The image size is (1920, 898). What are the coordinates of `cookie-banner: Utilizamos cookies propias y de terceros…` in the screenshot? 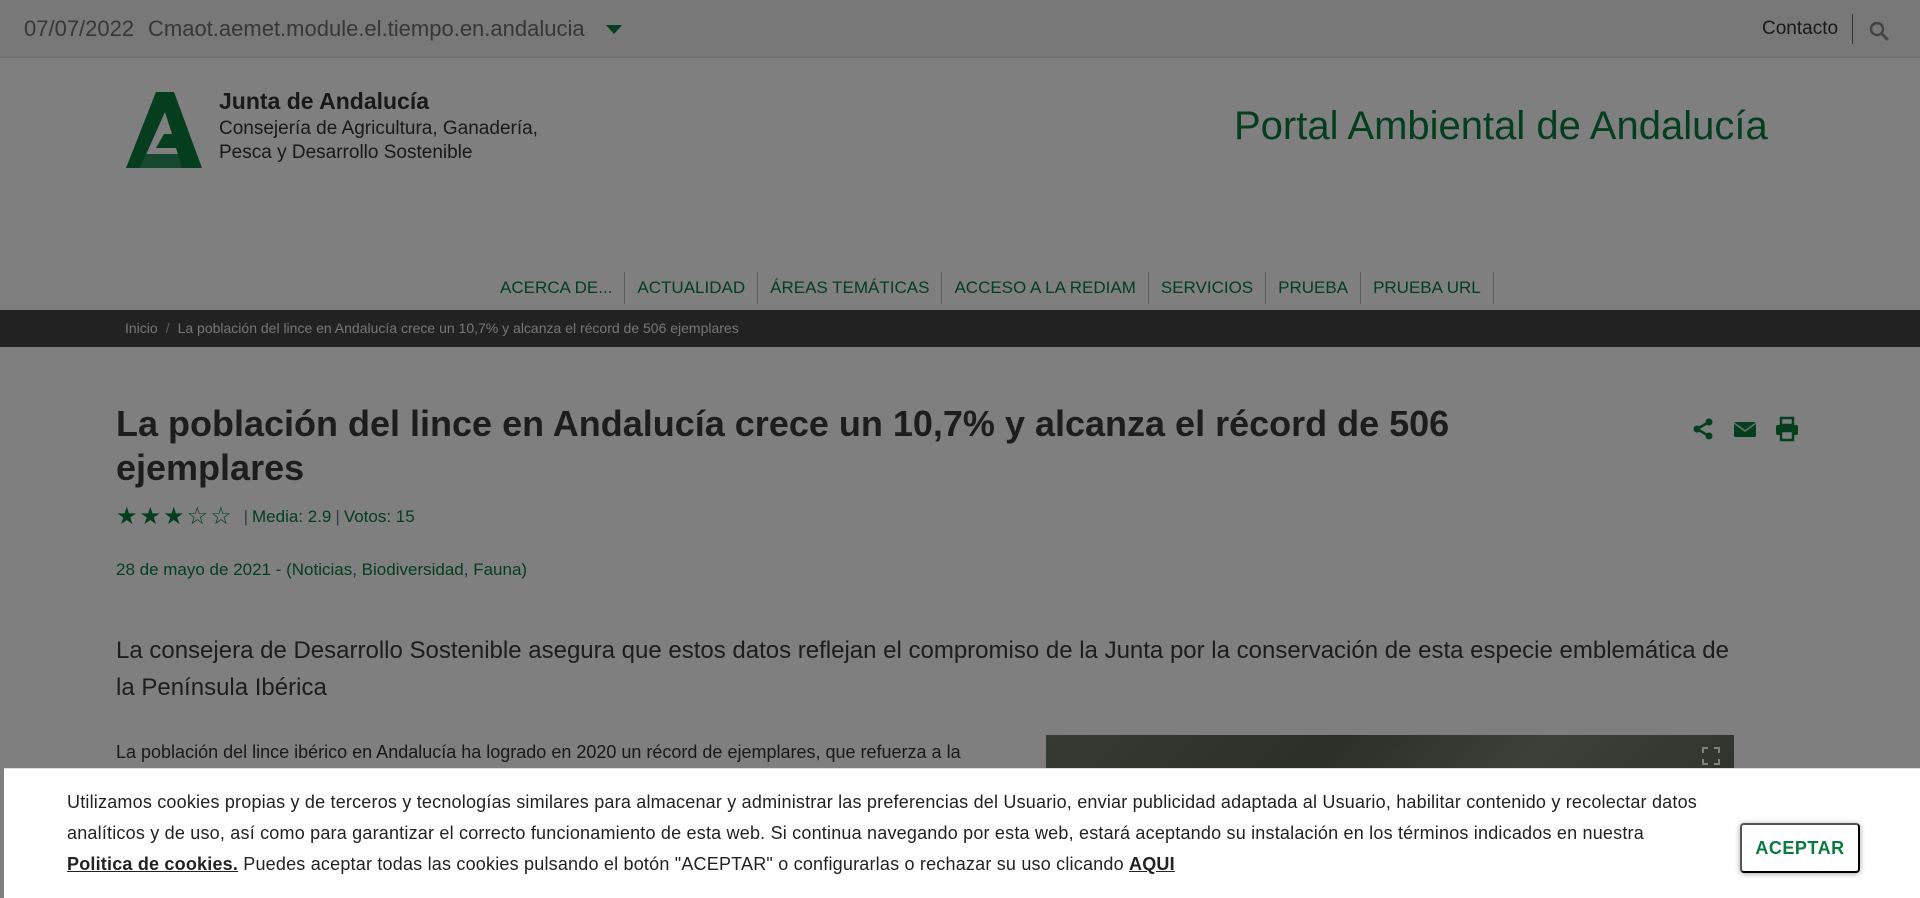 It's located at (962, 833).